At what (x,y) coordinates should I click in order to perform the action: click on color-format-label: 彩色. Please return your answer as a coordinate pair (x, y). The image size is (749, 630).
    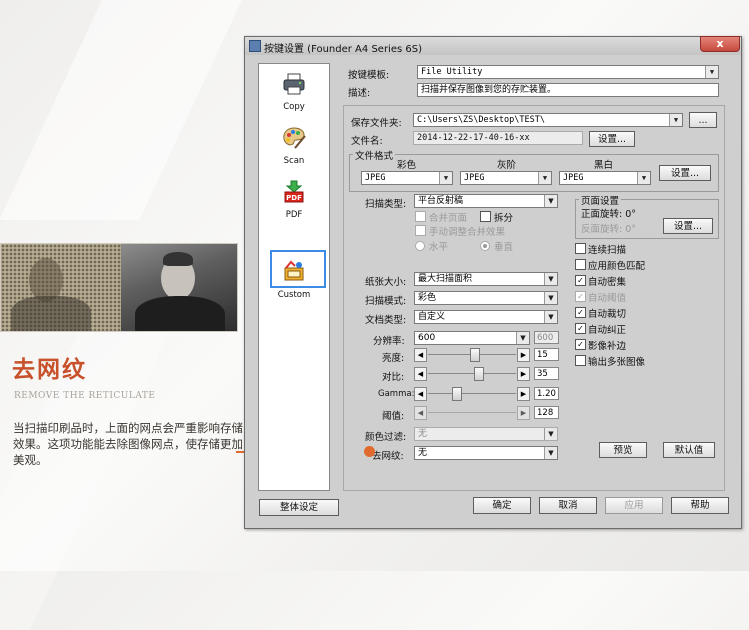
    Looking at the image, I should click on (407, 165).